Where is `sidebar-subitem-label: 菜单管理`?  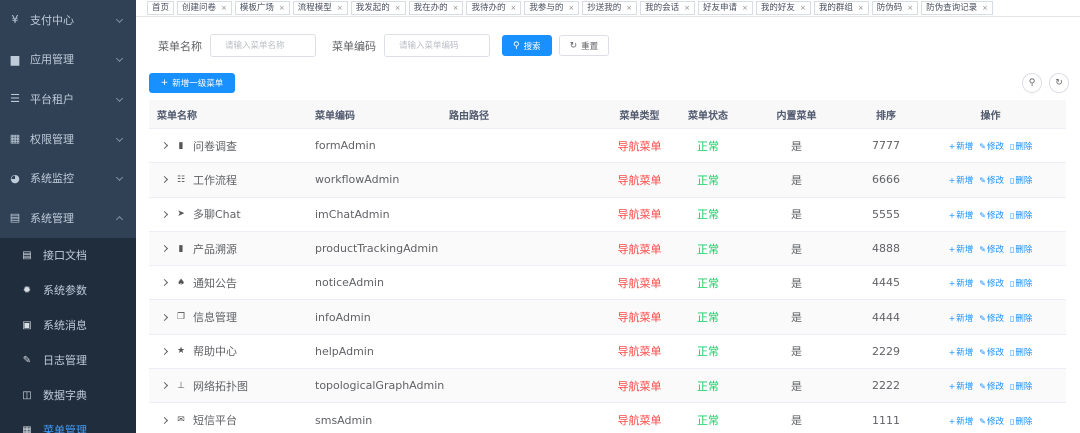
sidebar-subitem-label: 菜单管理 is located at coordinates (65, 428).